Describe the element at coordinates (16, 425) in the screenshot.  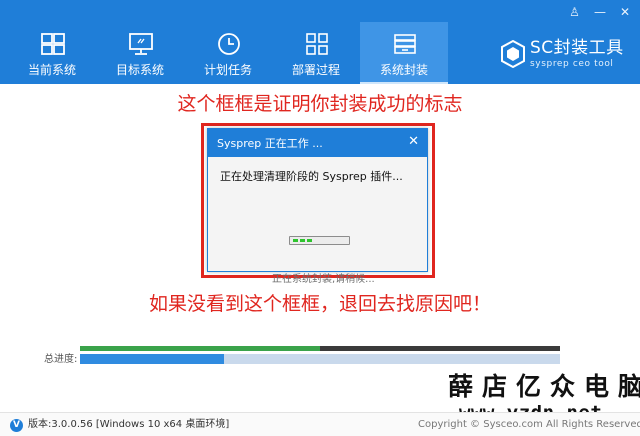
I see `version-badge-icon: V` at that location.